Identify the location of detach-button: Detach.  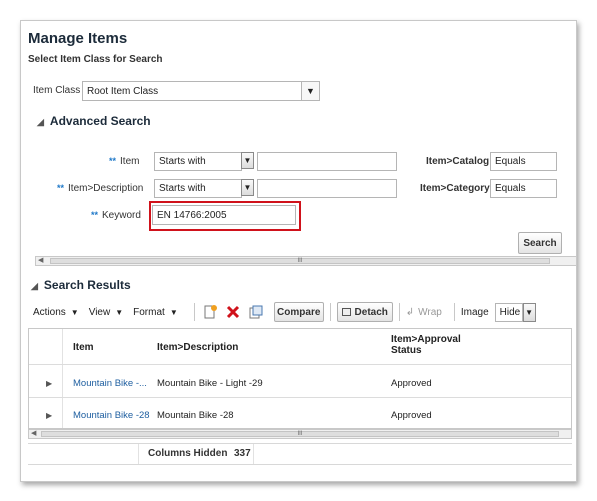
(364, 312).